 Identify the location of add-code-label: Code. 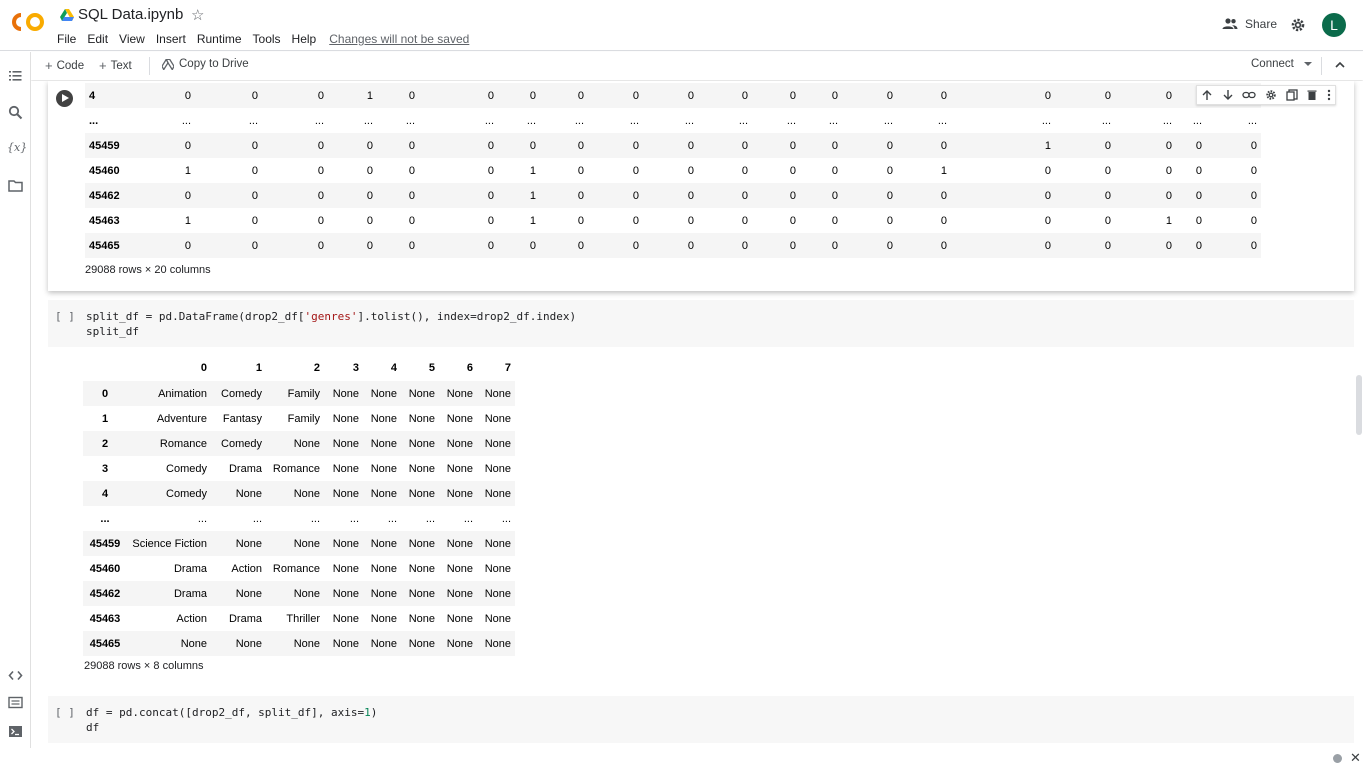
(70, 65).